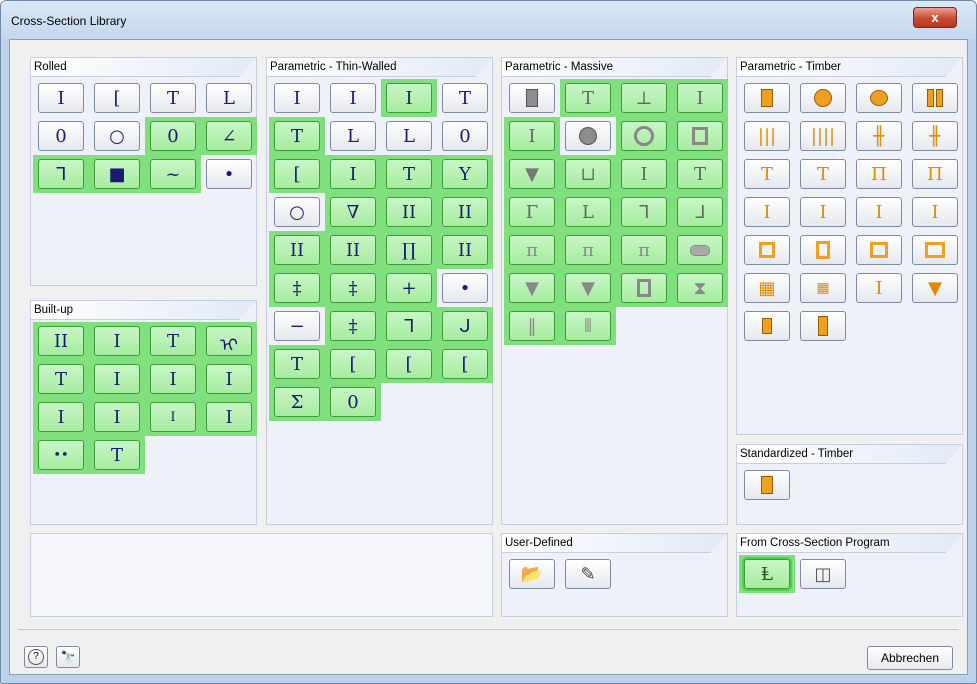  I want to click on tw-plate-stack-2-button: ‡, so click(353, 288).